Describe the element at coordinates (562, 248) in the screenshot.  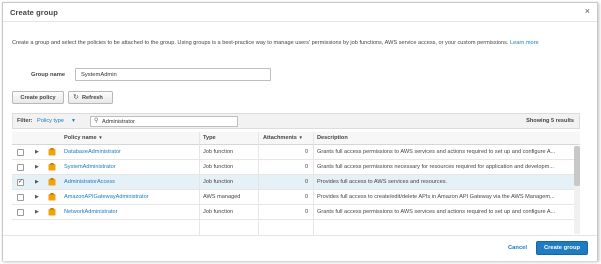
I see `create-group-button: Create group` at that location.